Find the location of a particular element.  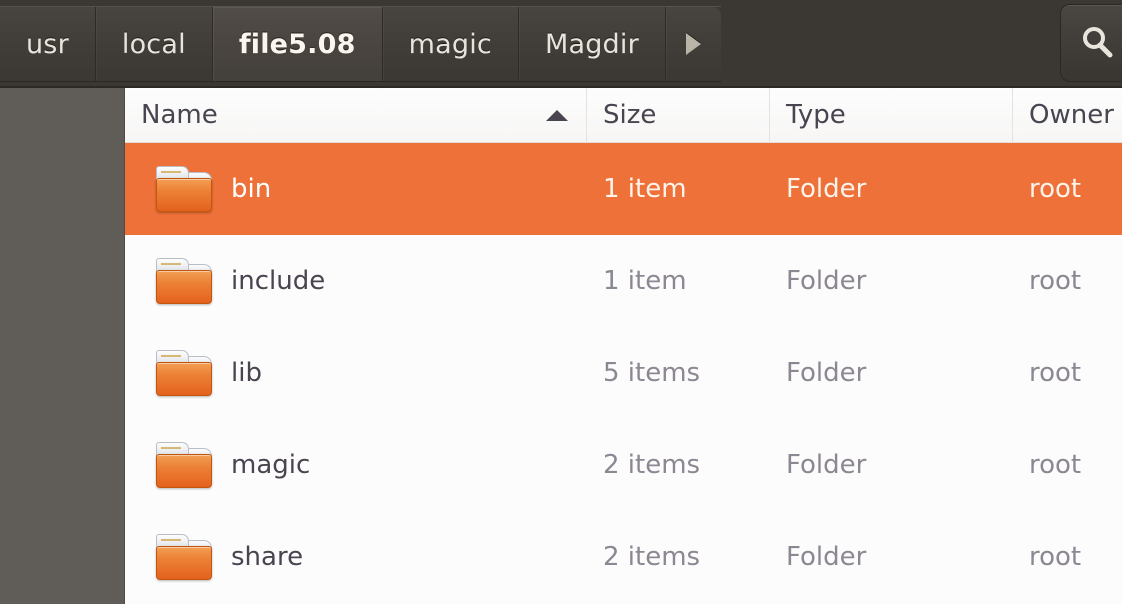

file-name-label: include is located at coordinates (278, 281).